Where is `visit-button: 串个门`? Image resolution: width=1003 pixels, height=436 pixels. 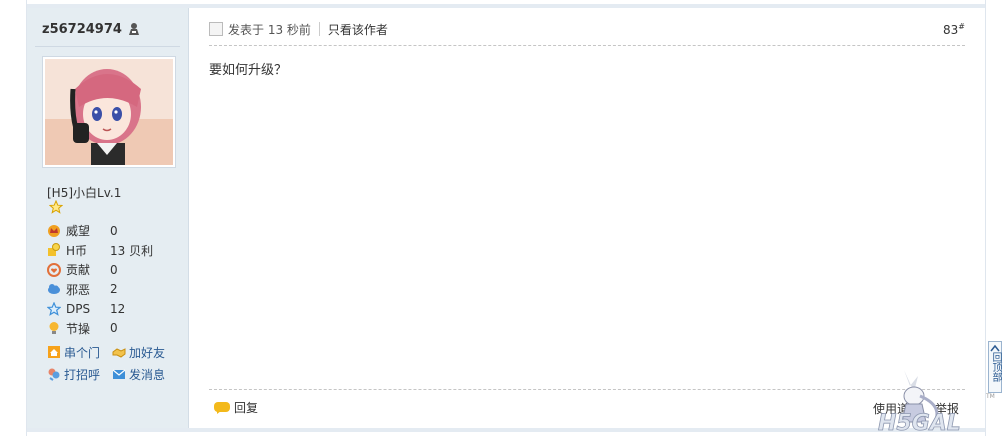 visit-button: 串个门 is located at coordinates (79, 352).